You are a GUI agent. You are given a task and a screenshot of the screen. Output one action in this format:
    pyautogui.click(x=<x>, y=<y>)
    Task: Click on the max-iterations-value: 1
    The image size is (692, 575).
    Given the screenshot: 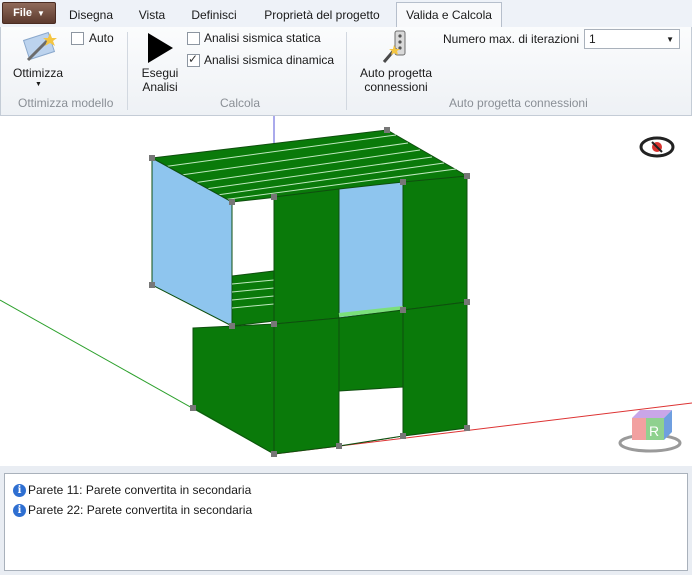 What is the action you would take?
    pyautogui.click(x=592, y=39)
    